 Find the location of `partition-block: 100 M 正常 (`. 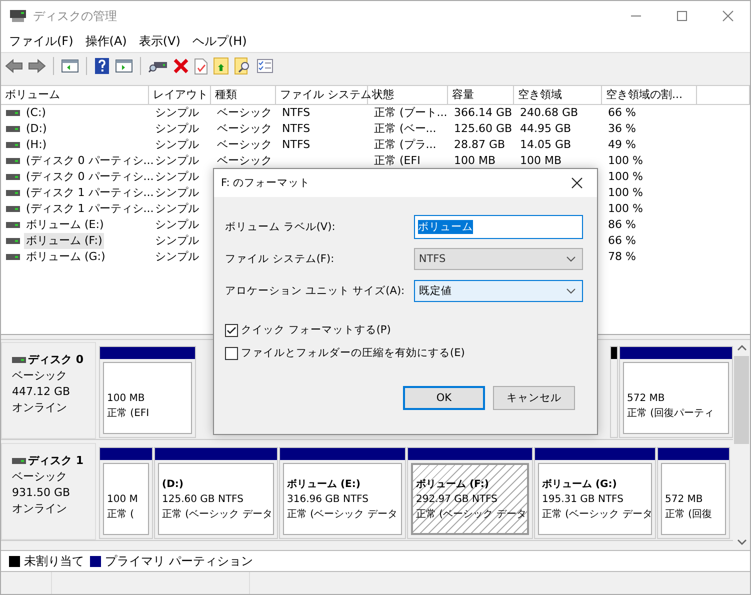

partition-block: 100 M 正常 ( is located at coordinates (126, 493).